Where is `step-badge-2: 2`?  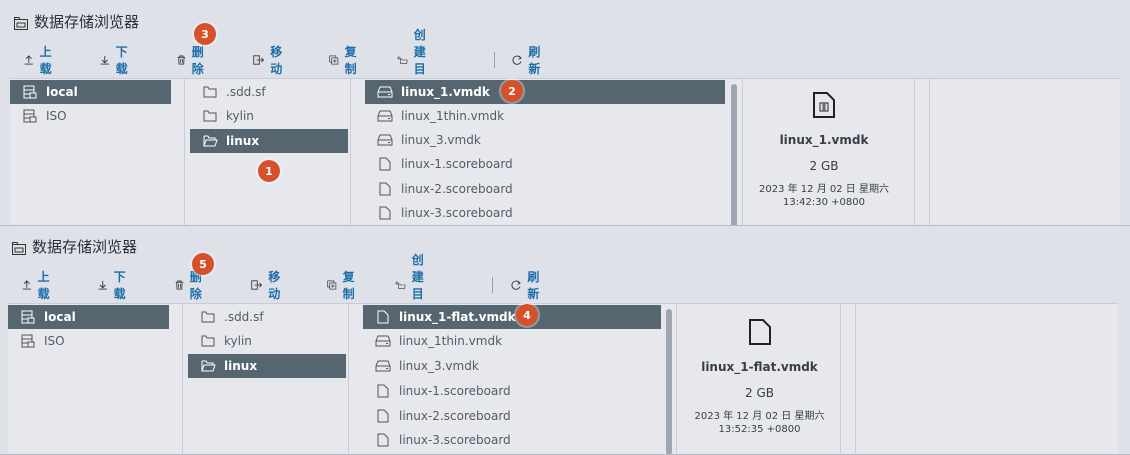 step-badge-2: 2 is located at coordinates (512, 91).